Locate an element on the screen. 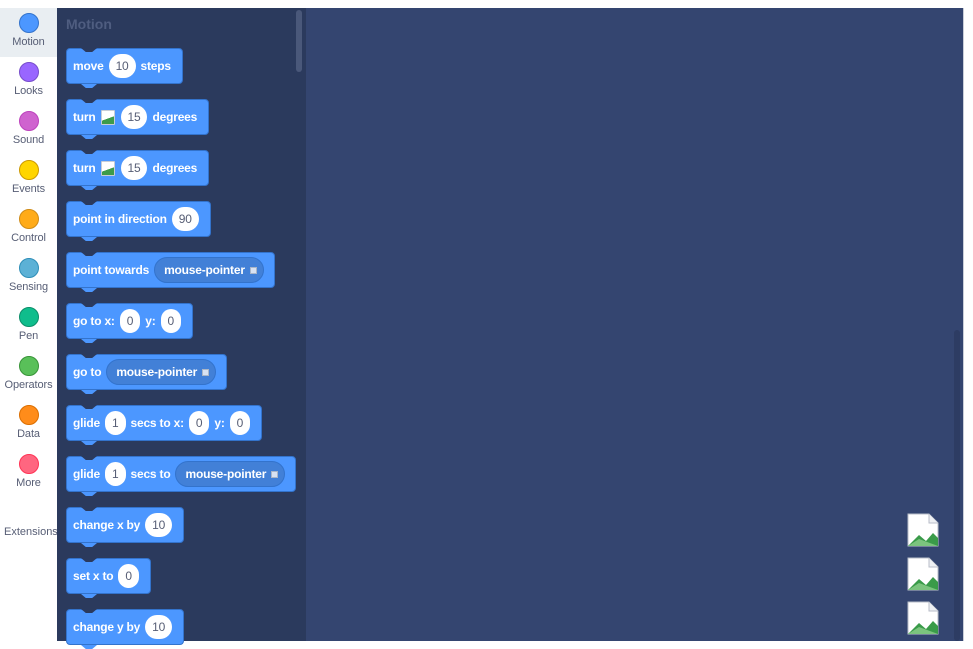 The width and height of the screenshot is (973, 649). rotate-left-icon is located at coordinates (107, 168).